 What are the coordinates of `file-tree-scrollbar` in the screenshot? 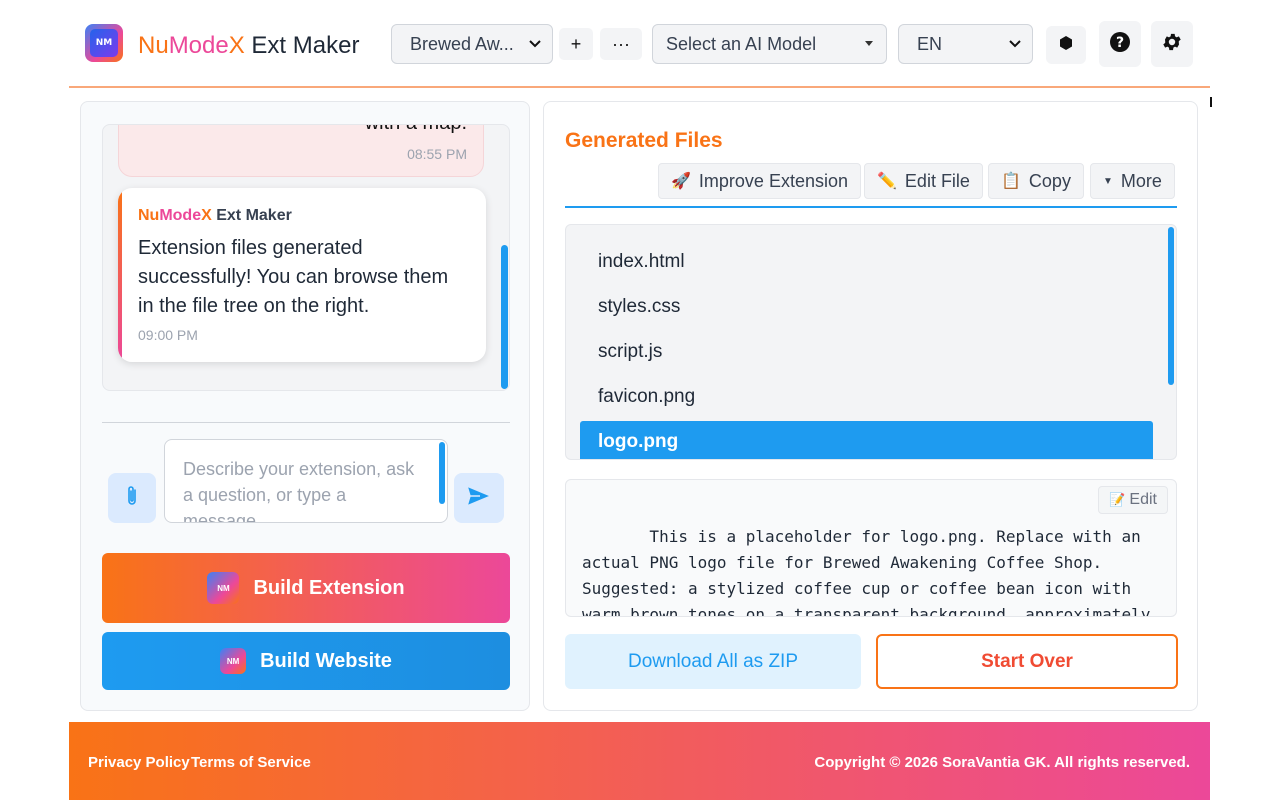 It's located at (1171, 306).